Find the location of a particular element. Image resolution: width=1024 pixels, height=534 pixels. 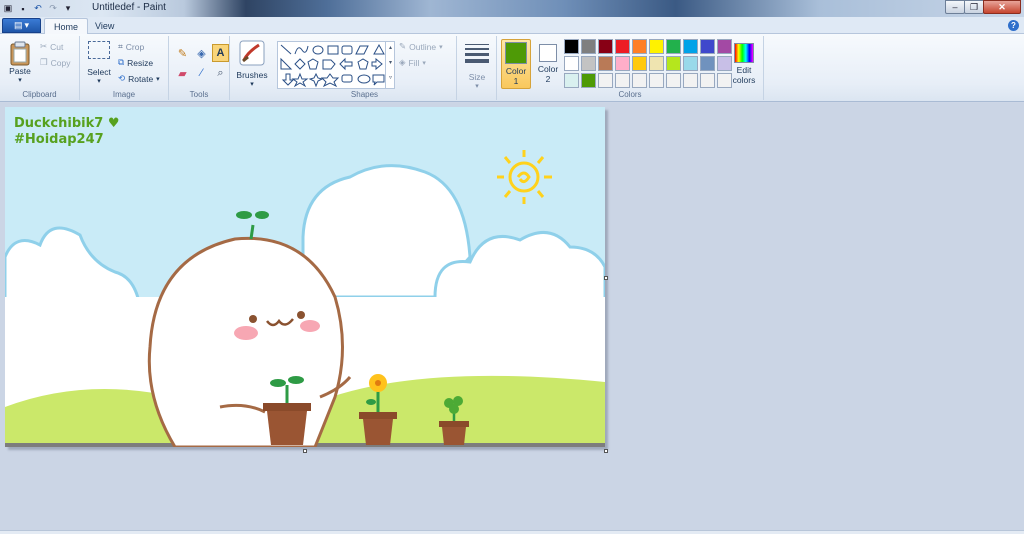

brushes-group: Brushes ▾ is located at coordinates (251, 68).